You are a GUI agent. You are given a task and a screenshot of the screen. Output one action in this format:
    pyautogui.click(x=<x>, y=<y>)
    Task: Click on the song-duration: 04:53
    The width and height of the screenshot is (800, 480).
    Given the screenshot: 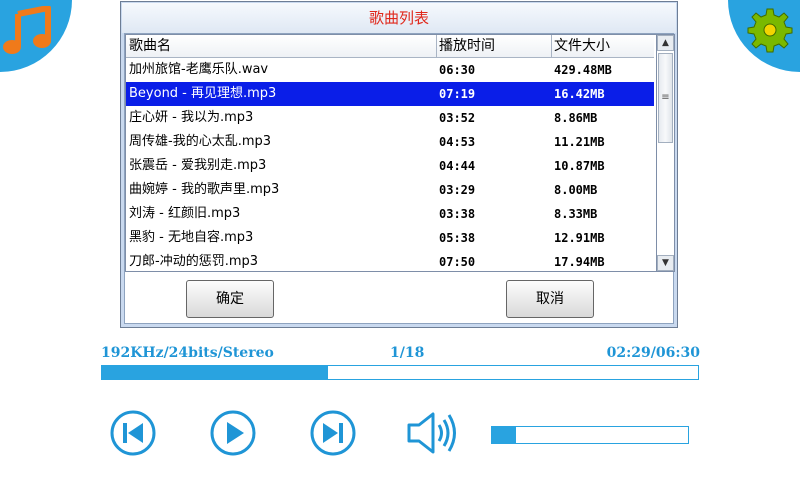 What is the action you would take?
    pyautogui.click(x=457, y=142)
    